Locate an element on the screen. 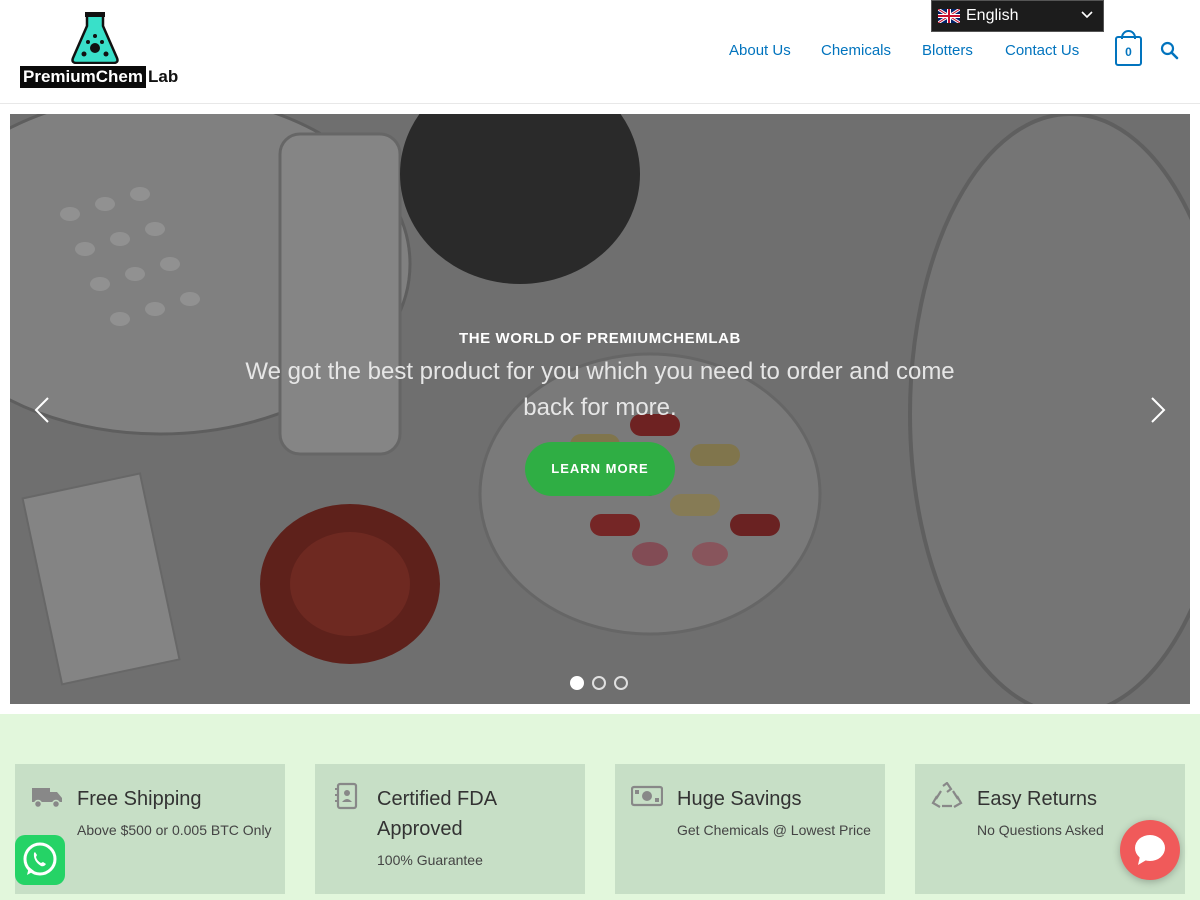 Image resolution: width=1200 pixels, height=900 pixels. slider-pagination is located at coordinates (599, 683).